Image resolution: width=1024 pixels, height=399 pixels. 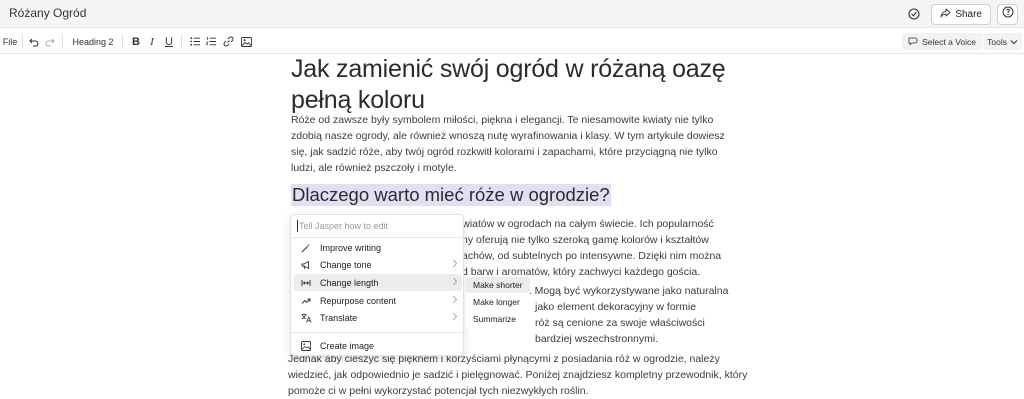 I want to click on check-circle-icon, so click(x=914, y=14).